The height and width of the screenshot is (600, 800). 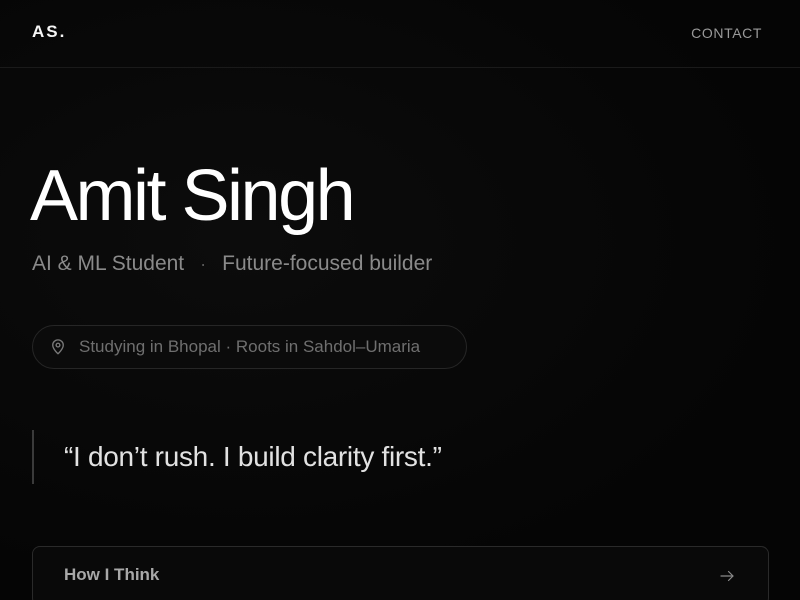 What do you see at coordinates (49, 32) in the screenshot?
I see `site-logo: AS.` at bounding box center [49, 32].